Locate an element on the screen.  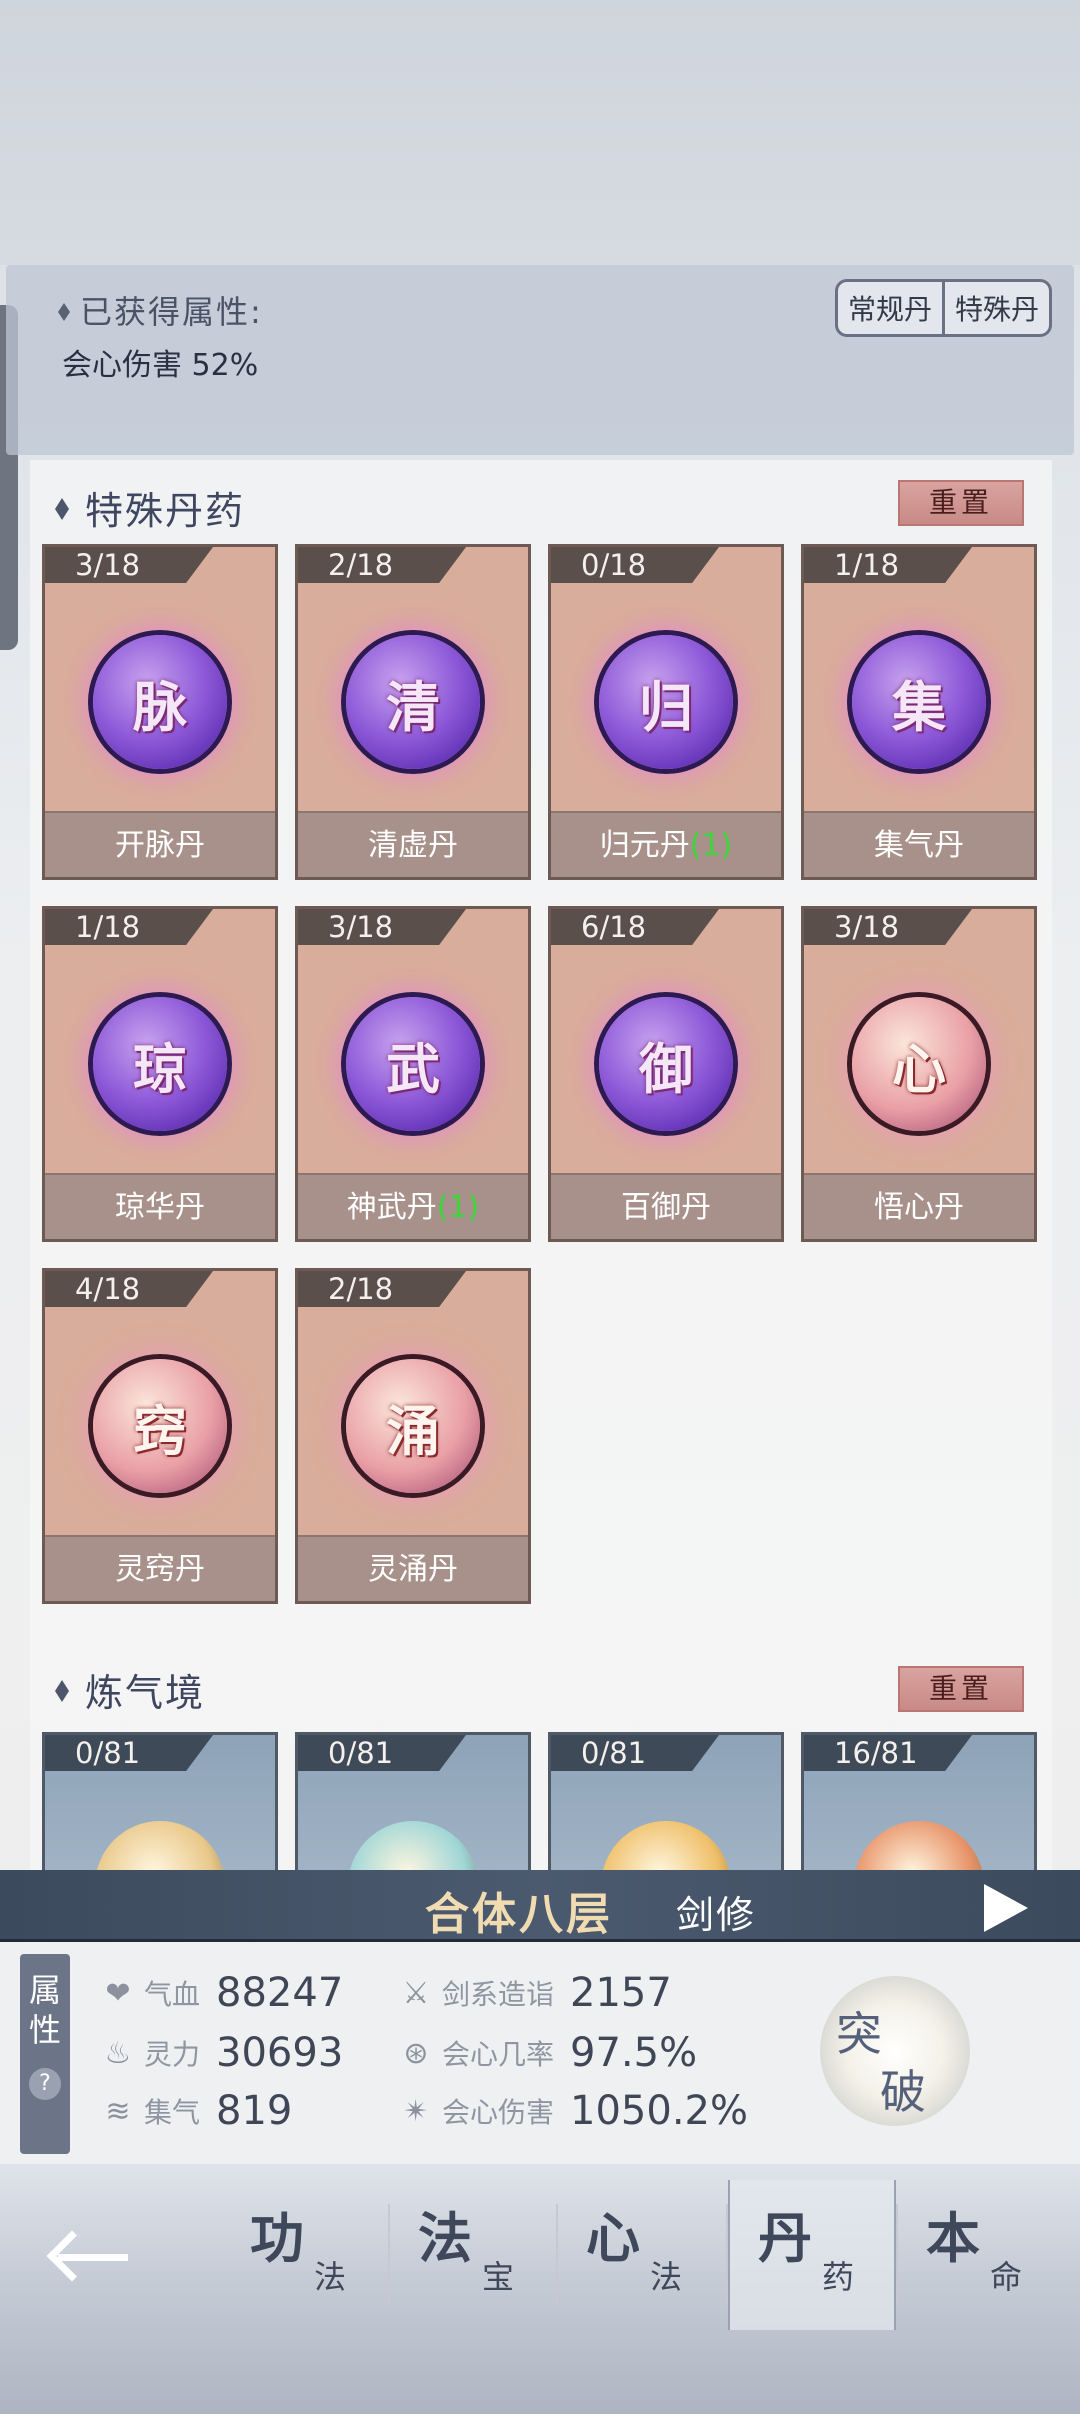
pill-card: 0/18 归归元丹(1) is located at coordinates (666, 712).